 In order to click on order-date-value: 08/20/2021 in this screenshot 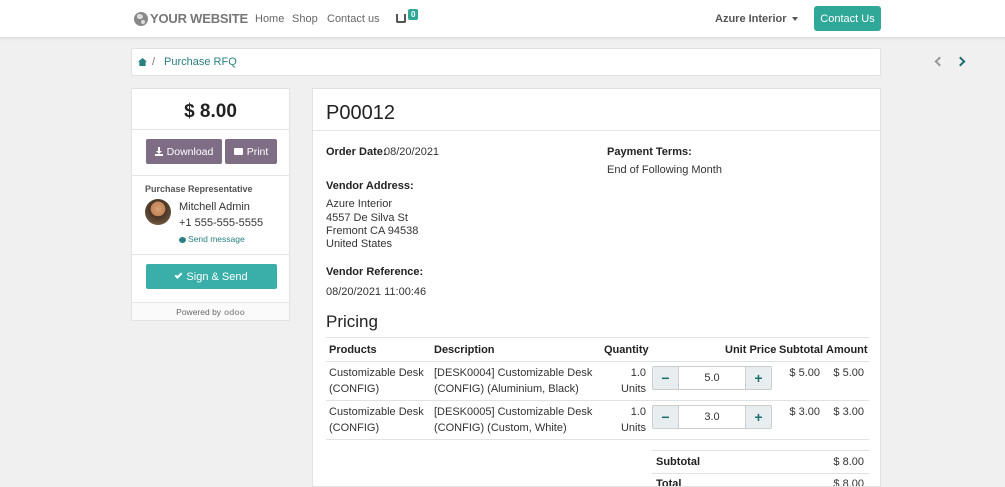, I will do `click(412, 152)`.